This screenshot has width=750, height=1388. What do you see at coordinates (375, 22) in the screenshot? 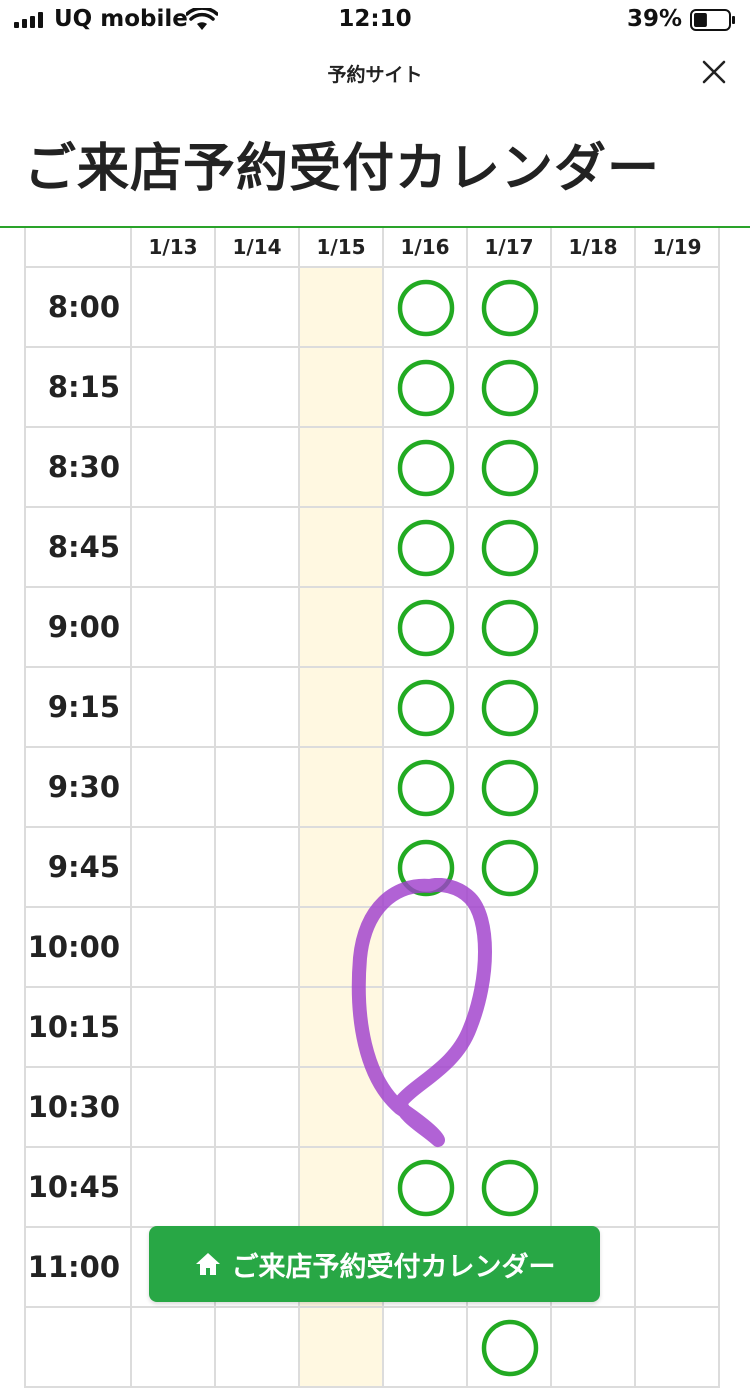
I see `status-bar: UQ mobile 12:10 39%` at bounding box center [375, 22].